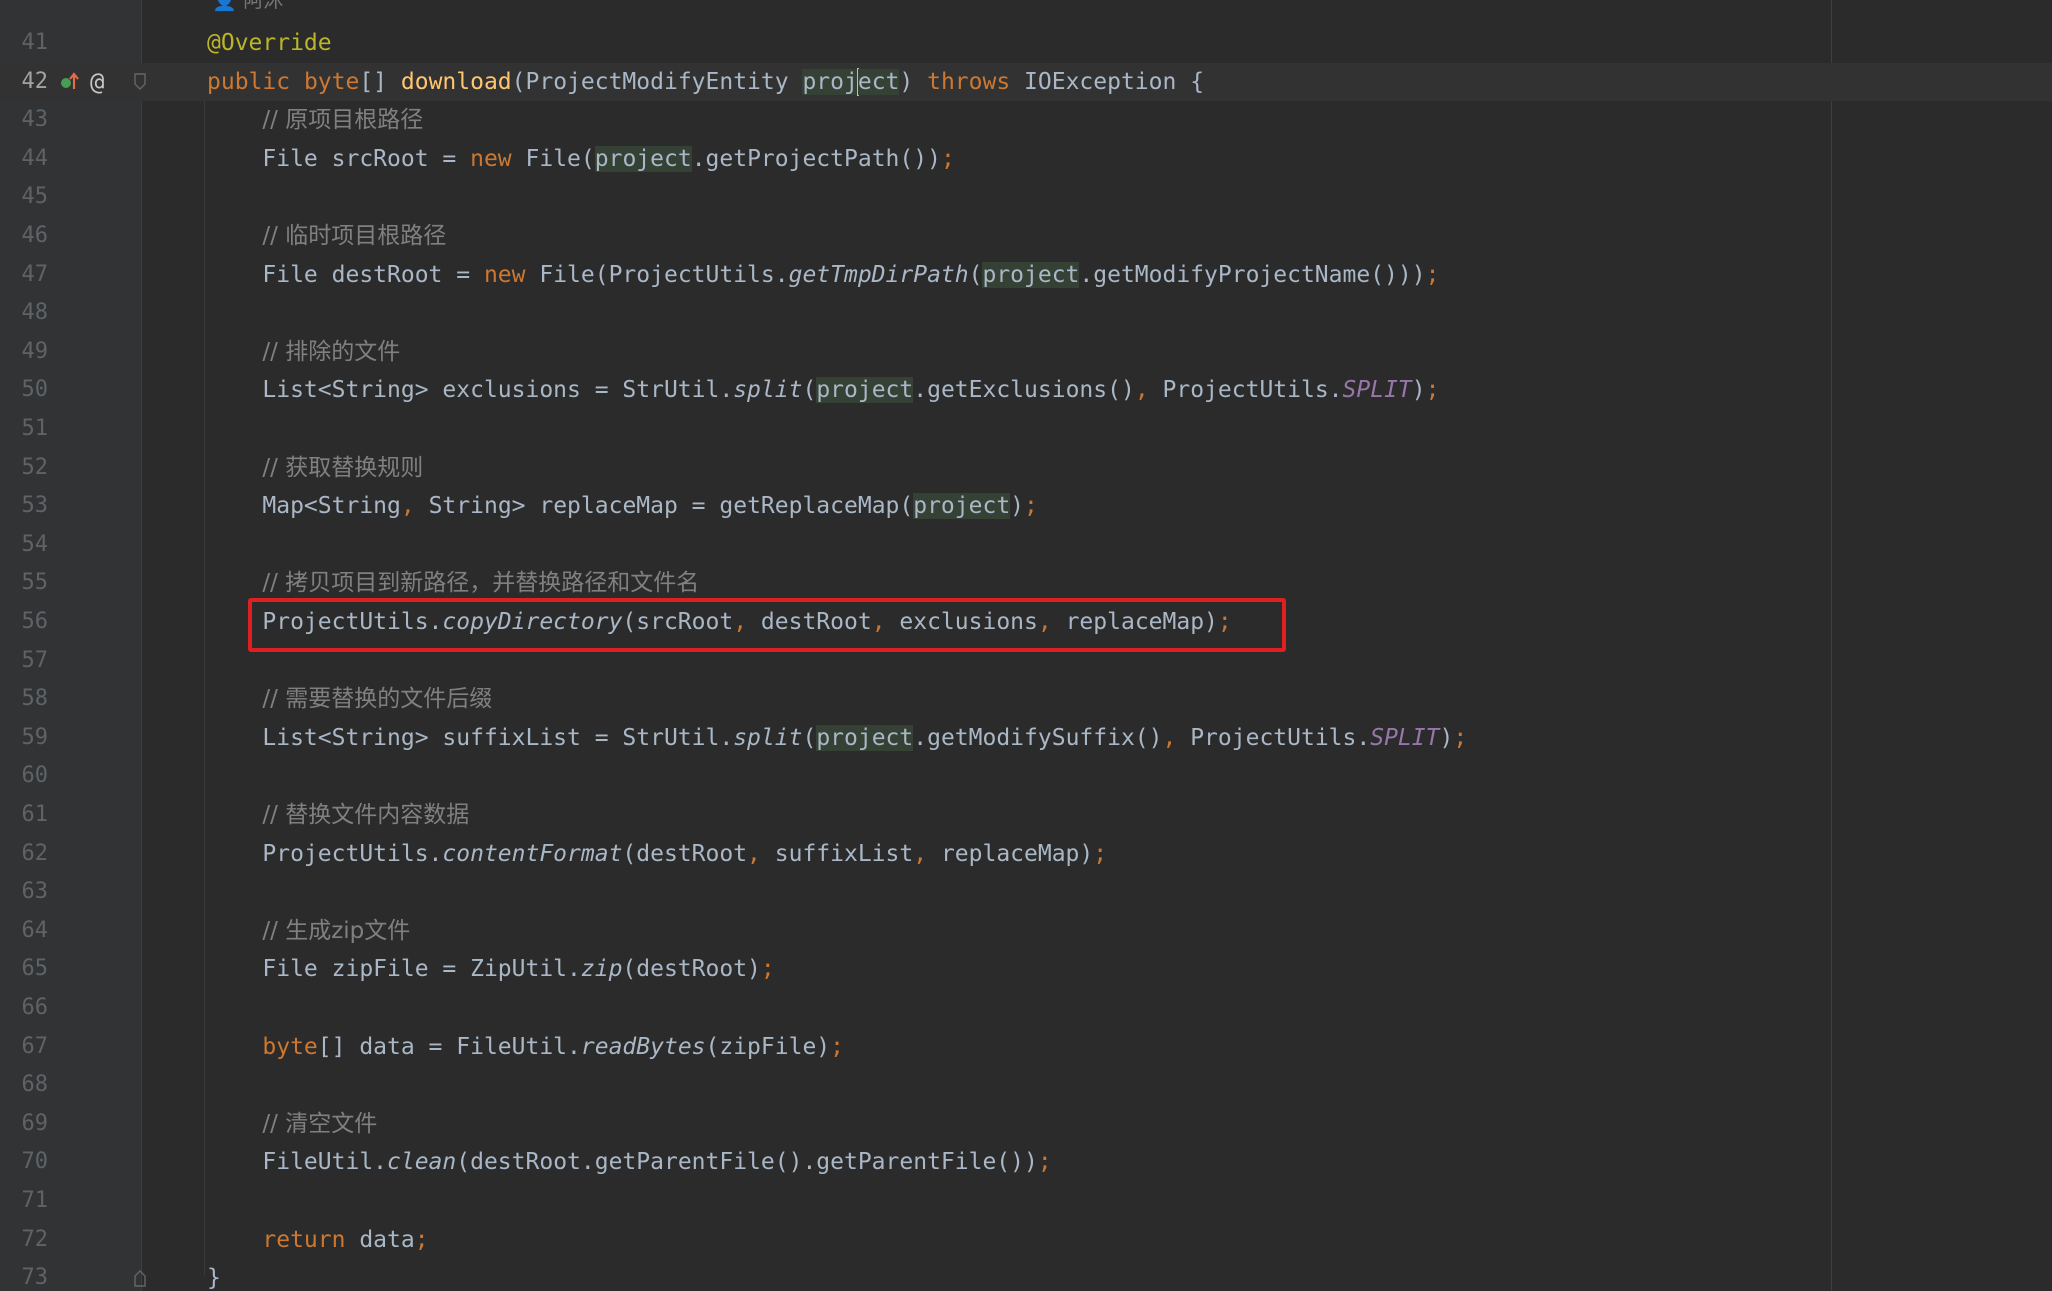 The height and width of the screenshot is (1291, 2052). What do you see at coordinates (308, 931) in the screenshot?
I see `code-text: // 生成zip文件` at bounding box center [308, 931].